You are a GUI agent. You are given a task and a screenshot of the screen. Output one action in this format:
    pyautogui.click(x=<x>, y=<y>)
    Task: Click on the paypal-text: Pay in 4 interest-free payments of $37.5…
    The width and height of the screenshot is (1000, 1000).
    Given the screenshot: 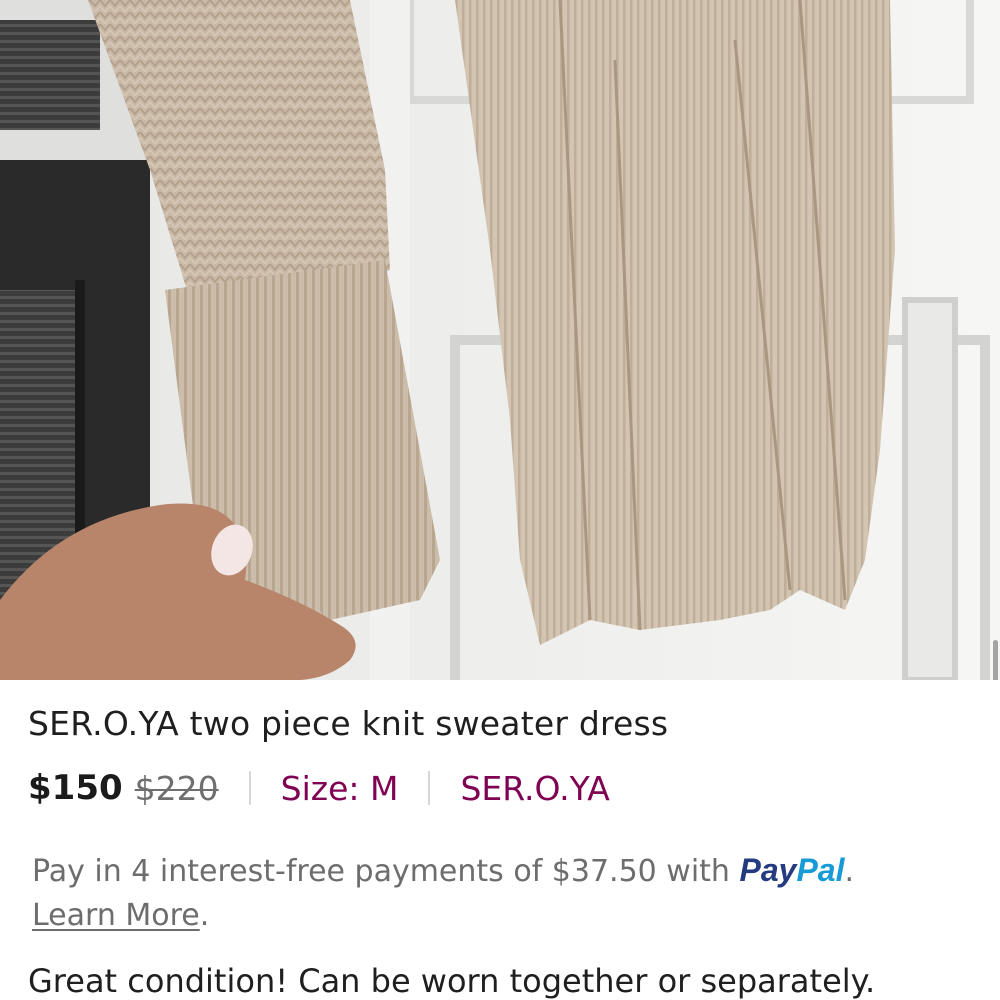 What is the action you would take?
    pyautogui.click(x=381, y=871)
    